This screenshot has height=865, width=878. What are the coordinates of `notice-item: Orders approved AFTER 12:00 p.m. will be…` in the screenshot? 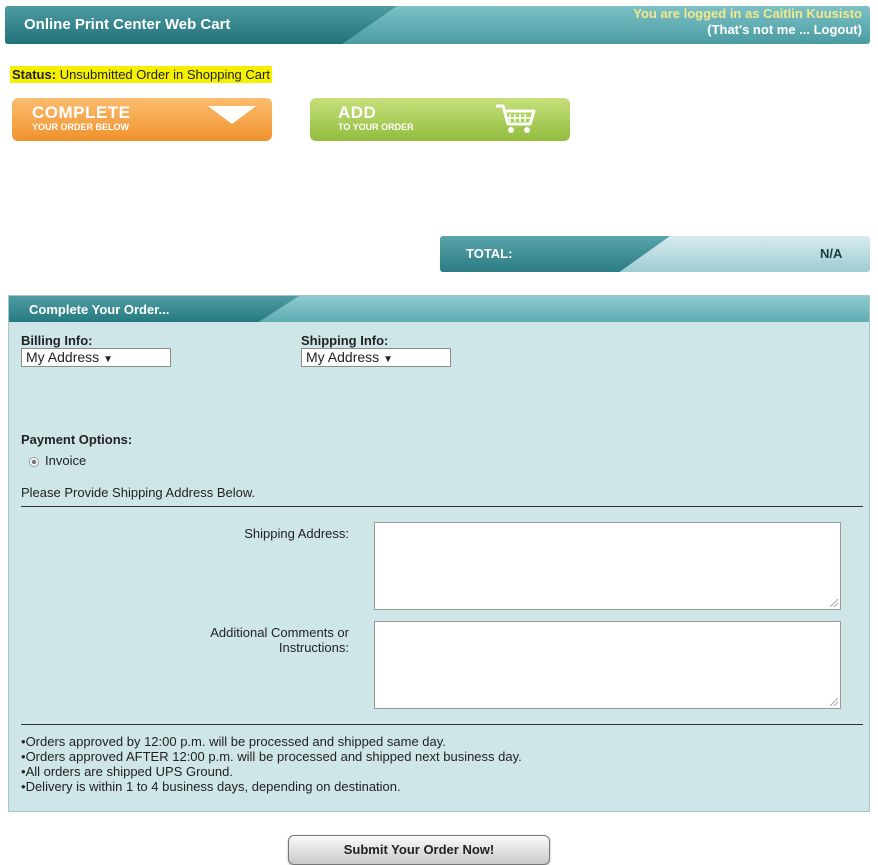 It's located at (271, 756).